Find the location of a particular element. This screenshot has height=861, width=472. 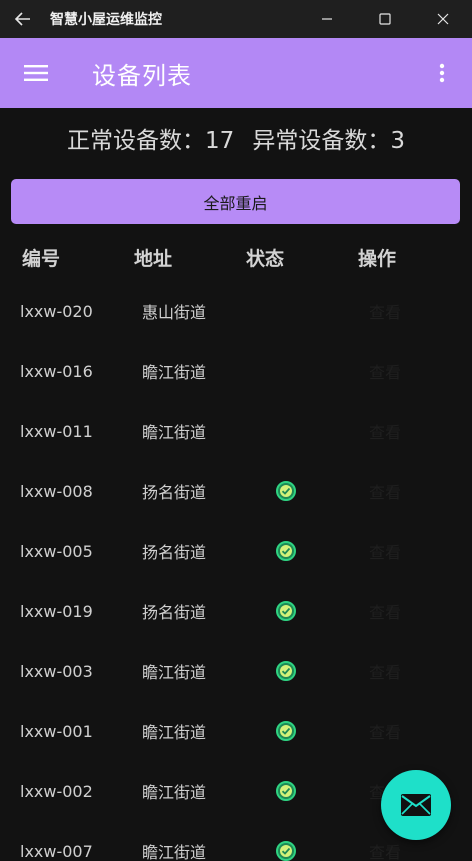

table-row: lxxw-005 扬名街道 查看 is located at coordinates (236, 551).